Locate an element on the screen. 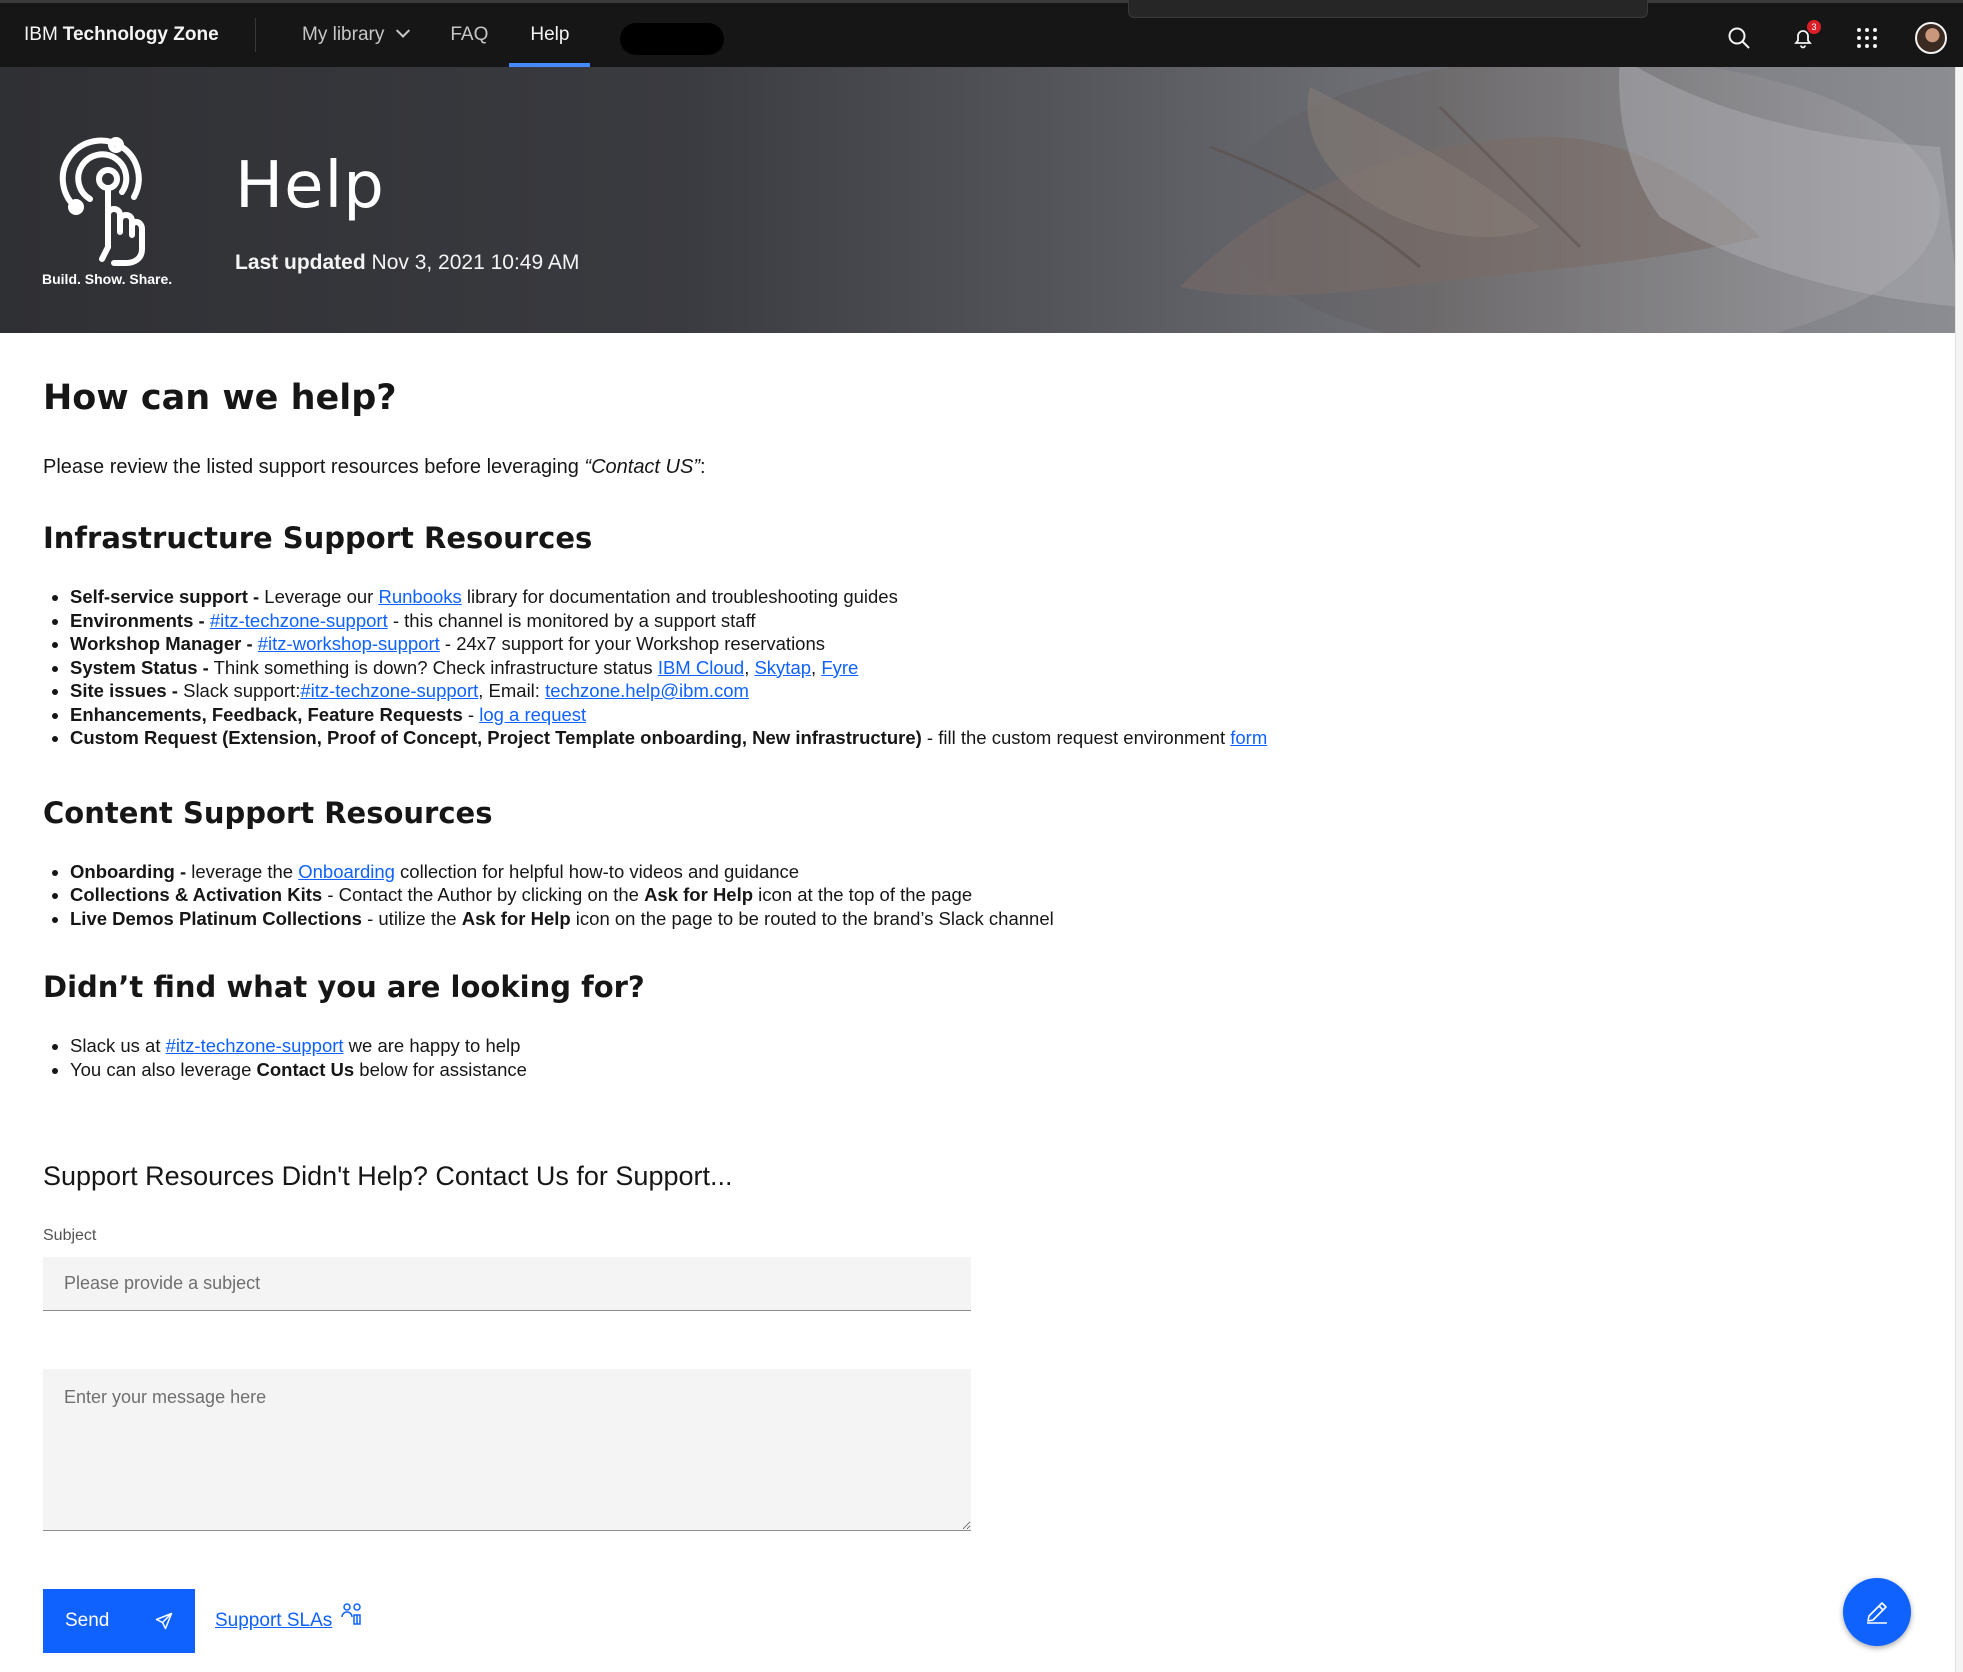 Image resolution: width=1963 pixels, height=1672 pixels. users-icon is located at coordinates (351, 1614).